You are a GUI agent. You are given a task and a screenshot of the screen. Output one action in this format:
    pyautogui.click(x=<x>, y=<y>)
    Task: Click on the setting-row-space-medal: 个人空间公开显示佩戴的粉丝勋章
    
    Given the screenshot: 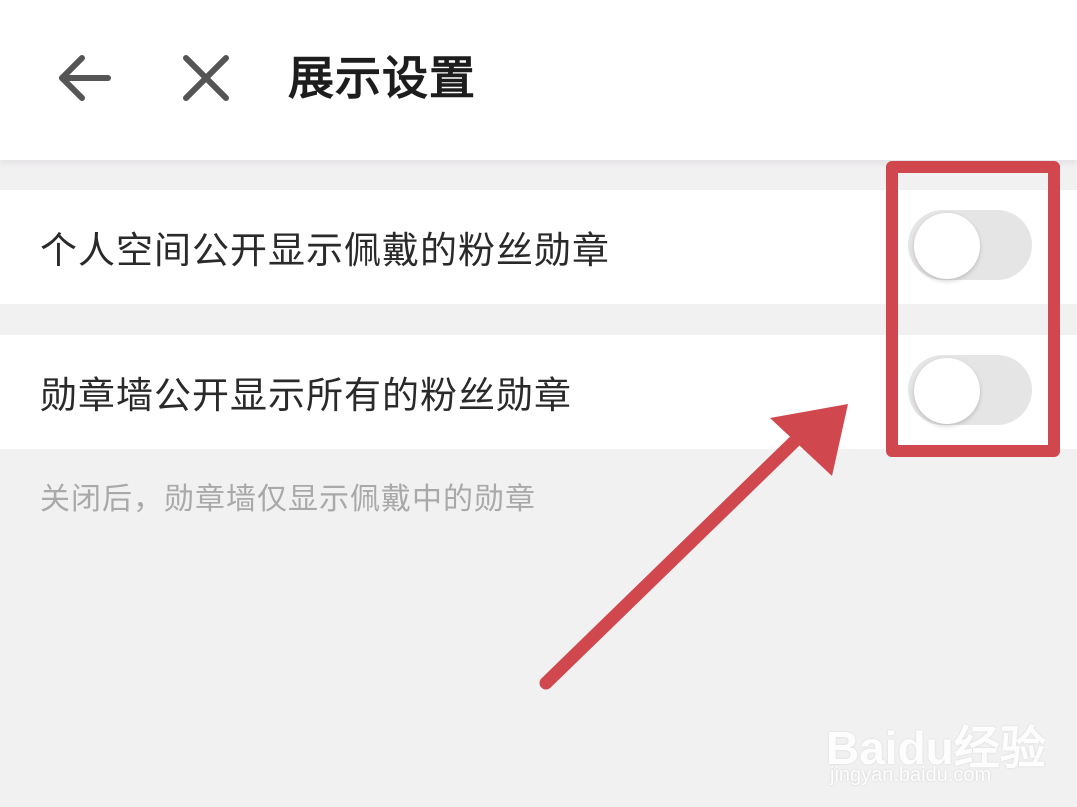 What is the action you would take?
    pyautogui.click(x=538, y=247)
    